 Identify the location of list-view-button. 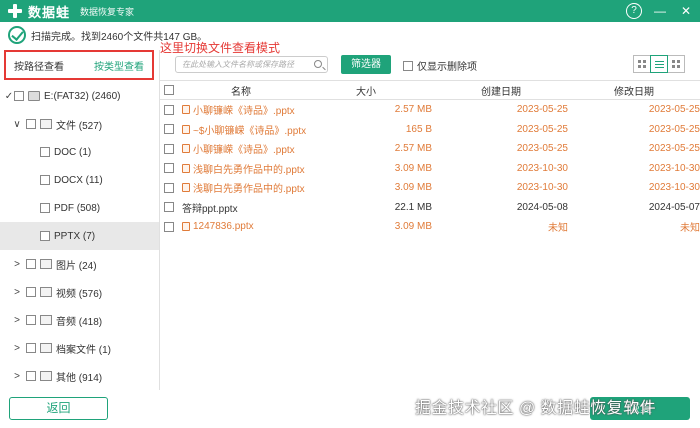
(659, 64).